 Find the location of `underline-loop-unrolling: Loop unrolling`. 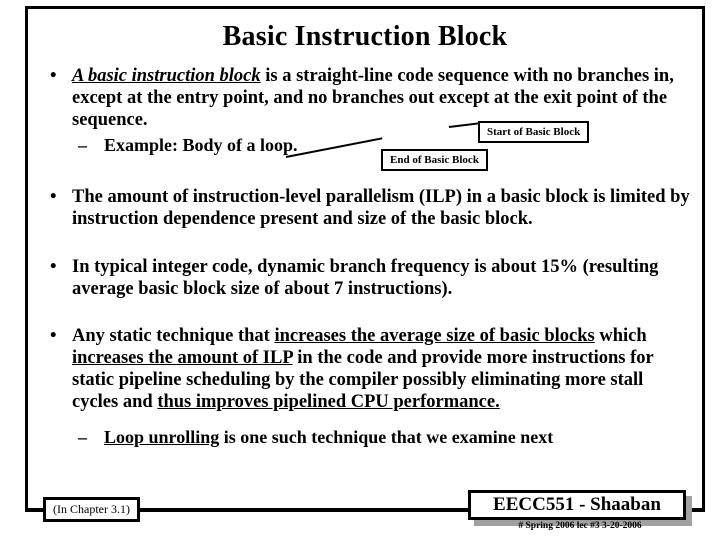

underline-loop-unrolling: Loop unrolling is located at coordinates (162, 436).